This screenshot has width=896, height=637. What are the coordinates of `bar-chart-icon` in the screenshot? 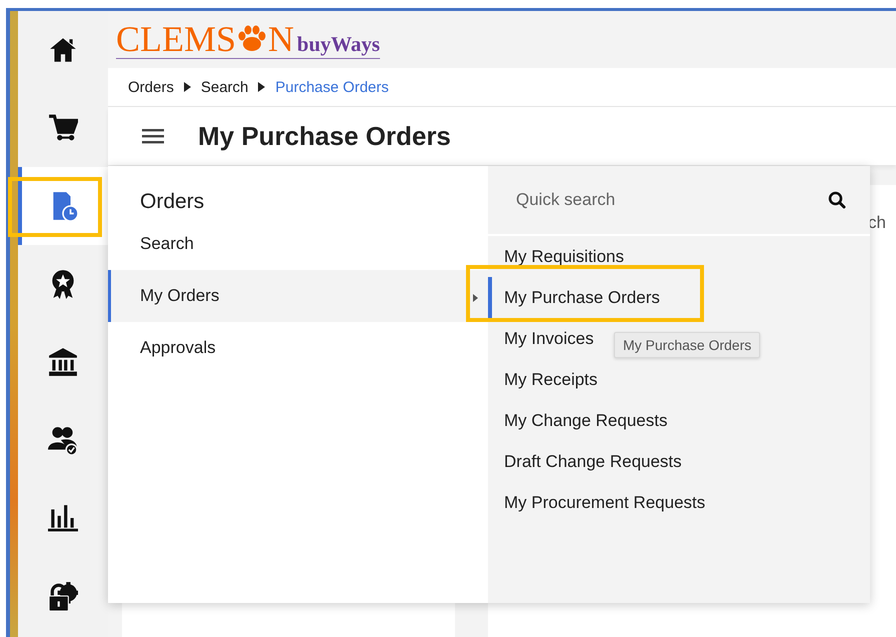 It's located at (63, 518).